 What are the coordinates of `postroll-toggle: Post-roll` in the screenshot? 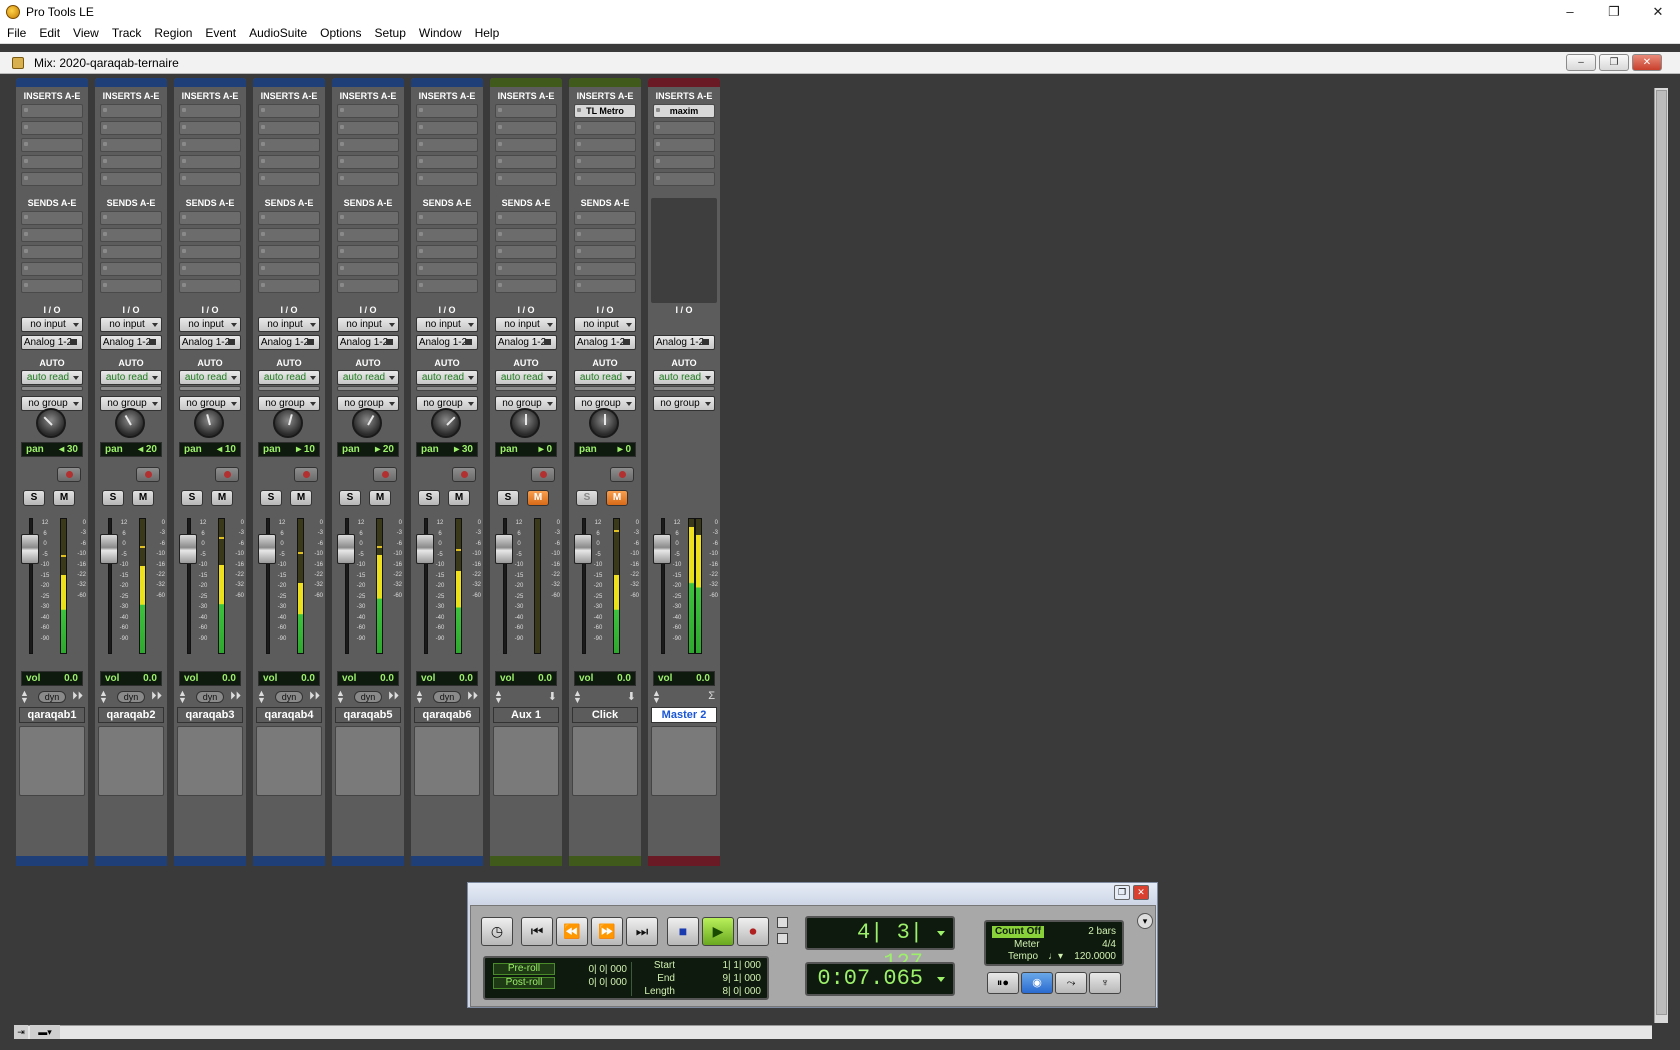 It's located at (524, 983).